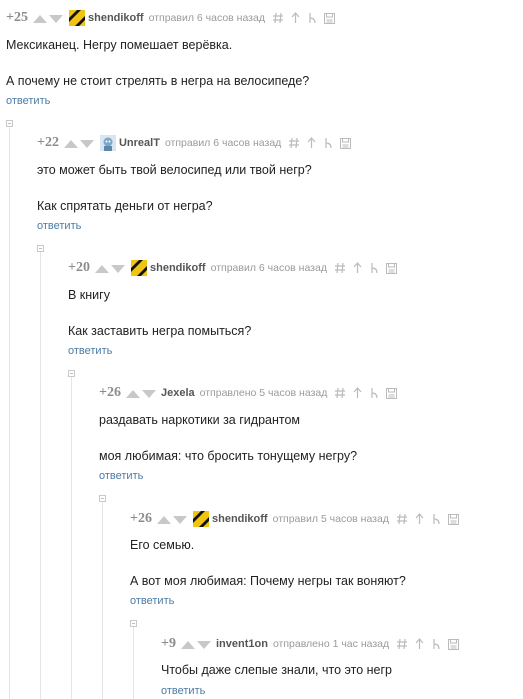 This screenshot has height=699, width=523. What do you see at coordinates (168, 643) in the screenshot?
I see `rating-value: +9` at bounding box center [168, 643].